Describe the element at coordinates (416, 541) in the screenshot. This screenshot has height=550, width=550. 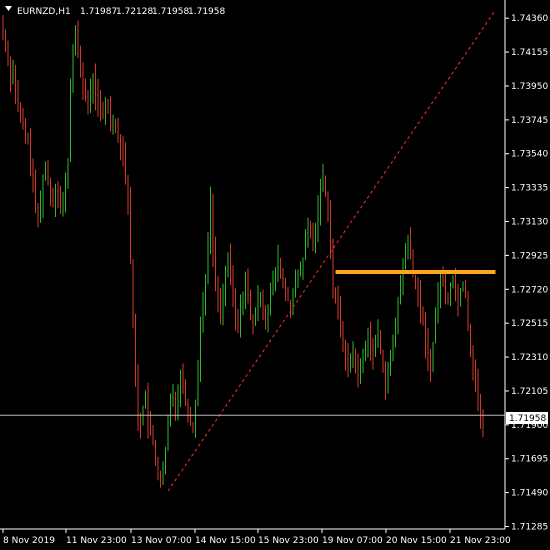
I see `time-tick-label: 20 Nov 15:00` at that location.